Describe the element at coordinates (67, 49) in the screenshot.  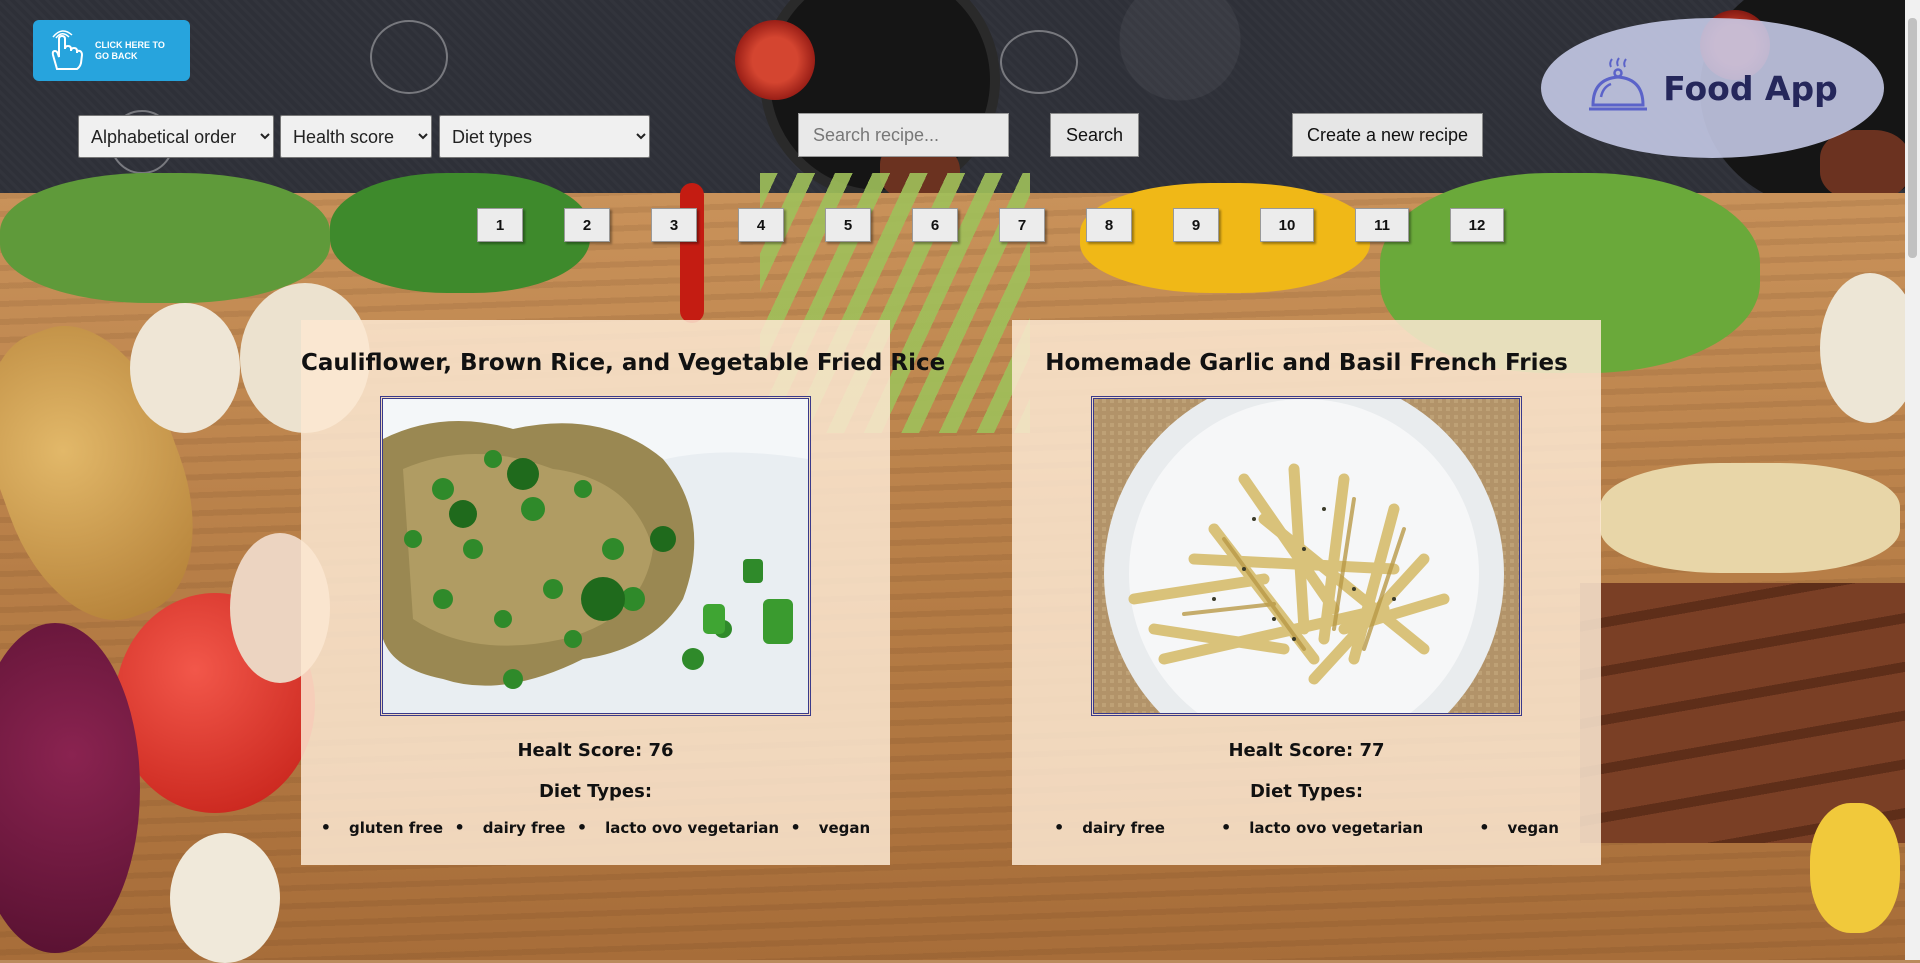
I see `hand-pointer-icon` at that location.